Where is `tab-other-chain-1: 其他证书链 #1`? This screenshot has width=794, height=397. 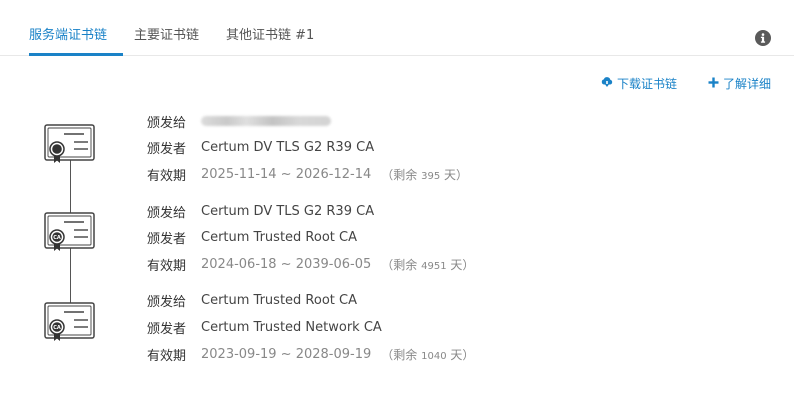
tab-other-chain-1: 其他证书链 #1 is located at coordinates (270, 33).